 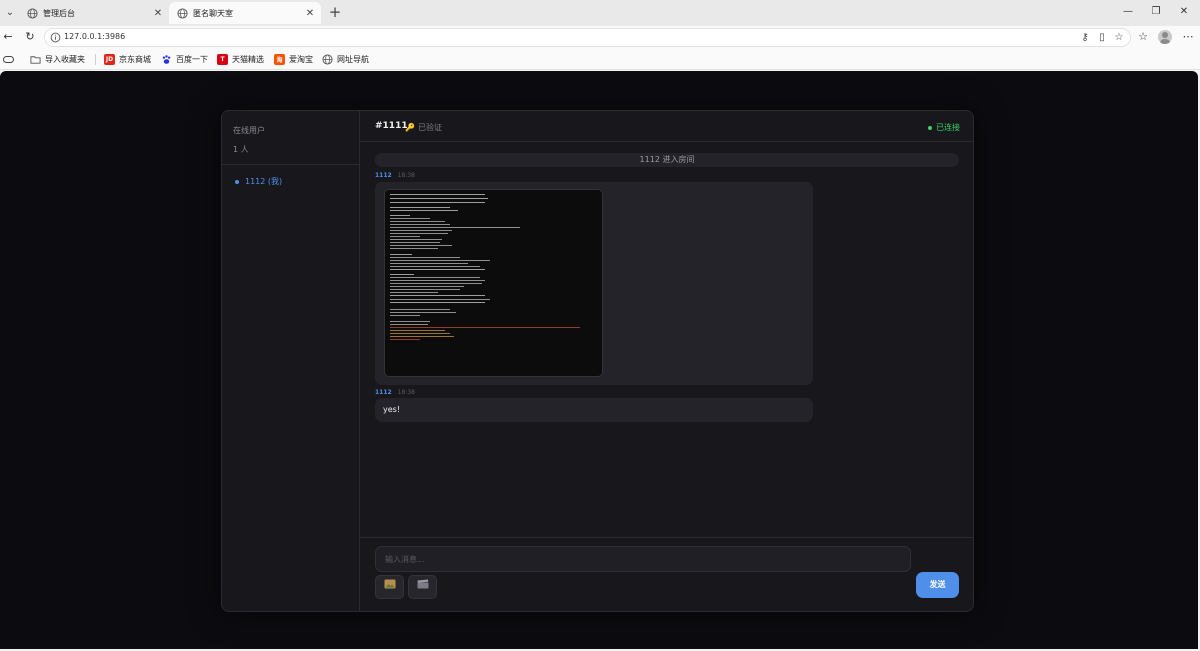 What do you see at coordinates (8, 37) in the screenshot?
I see `back-icon: ←` at bounding box center [8, 37].